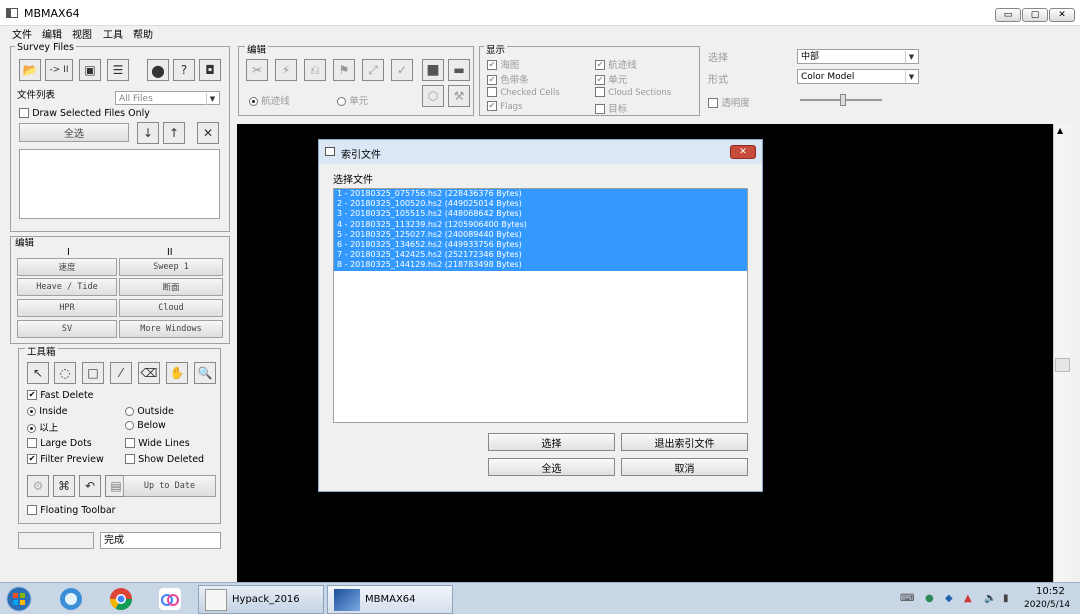 This screenshot has height=614, width=1080. Describe the element at coordinates (118, 70) in the screenshot. I see `notes-icon: ☰` at that location.